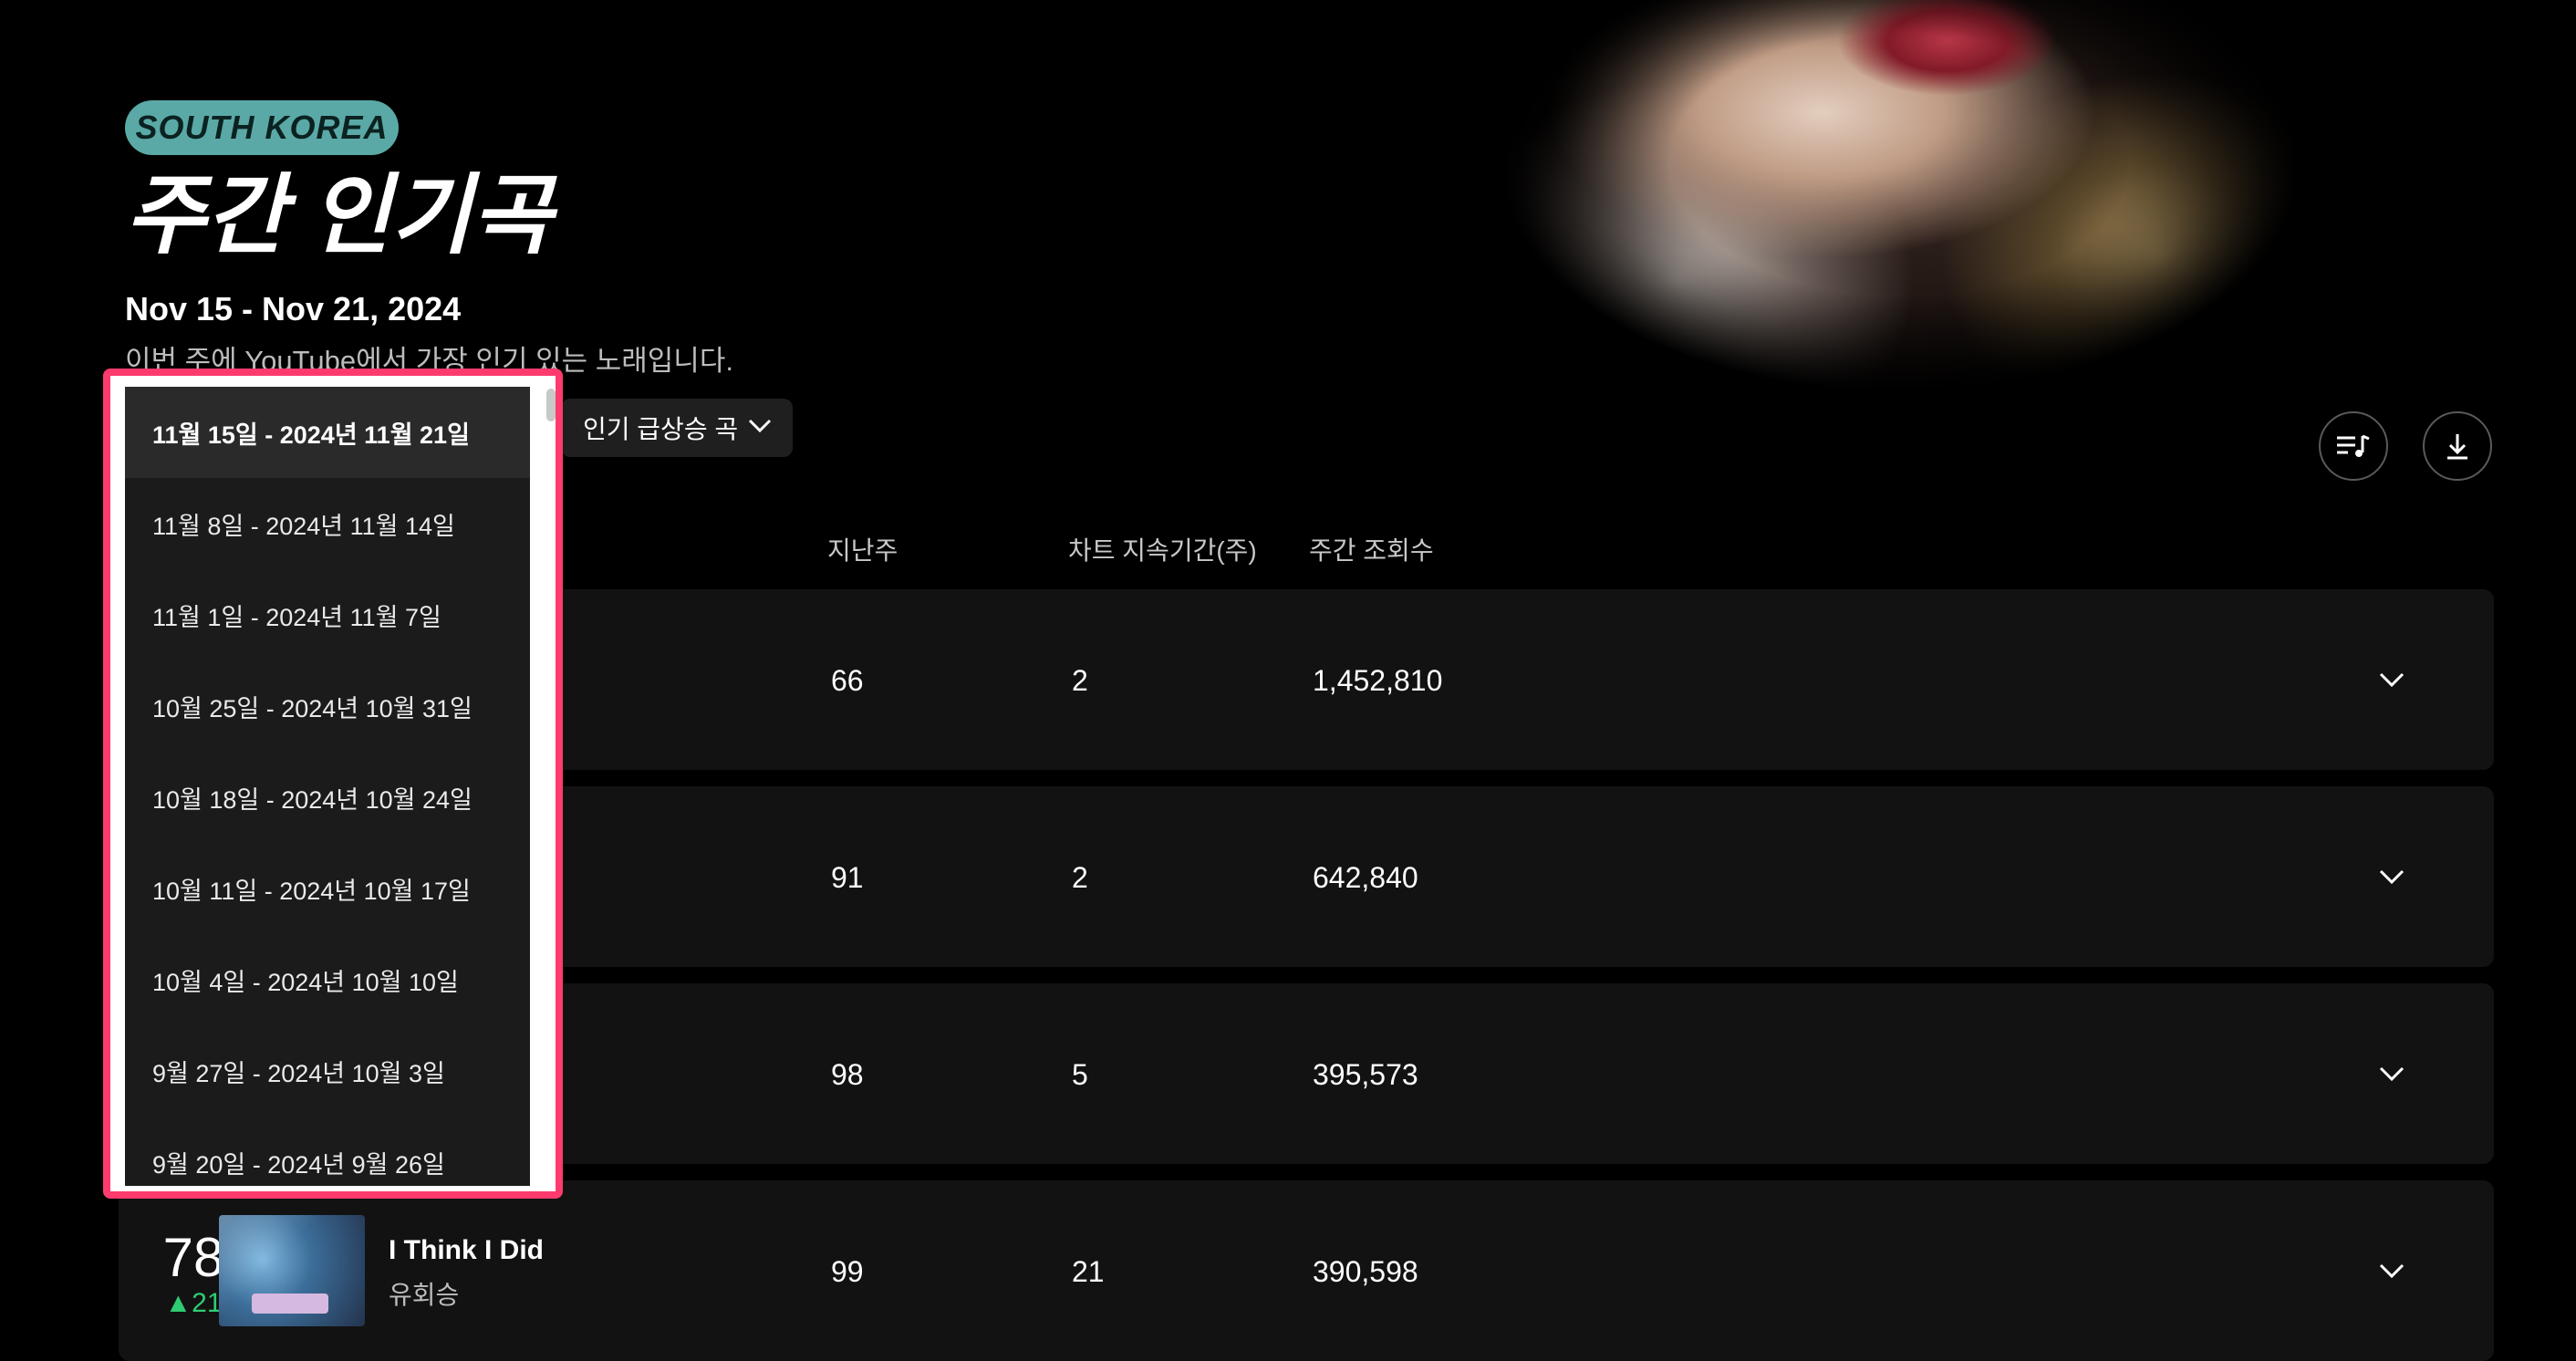  What do you see at coordinates (847, 680) in the screenshot?
I see `last-week-value: 66` at bounding box center [847, 680].